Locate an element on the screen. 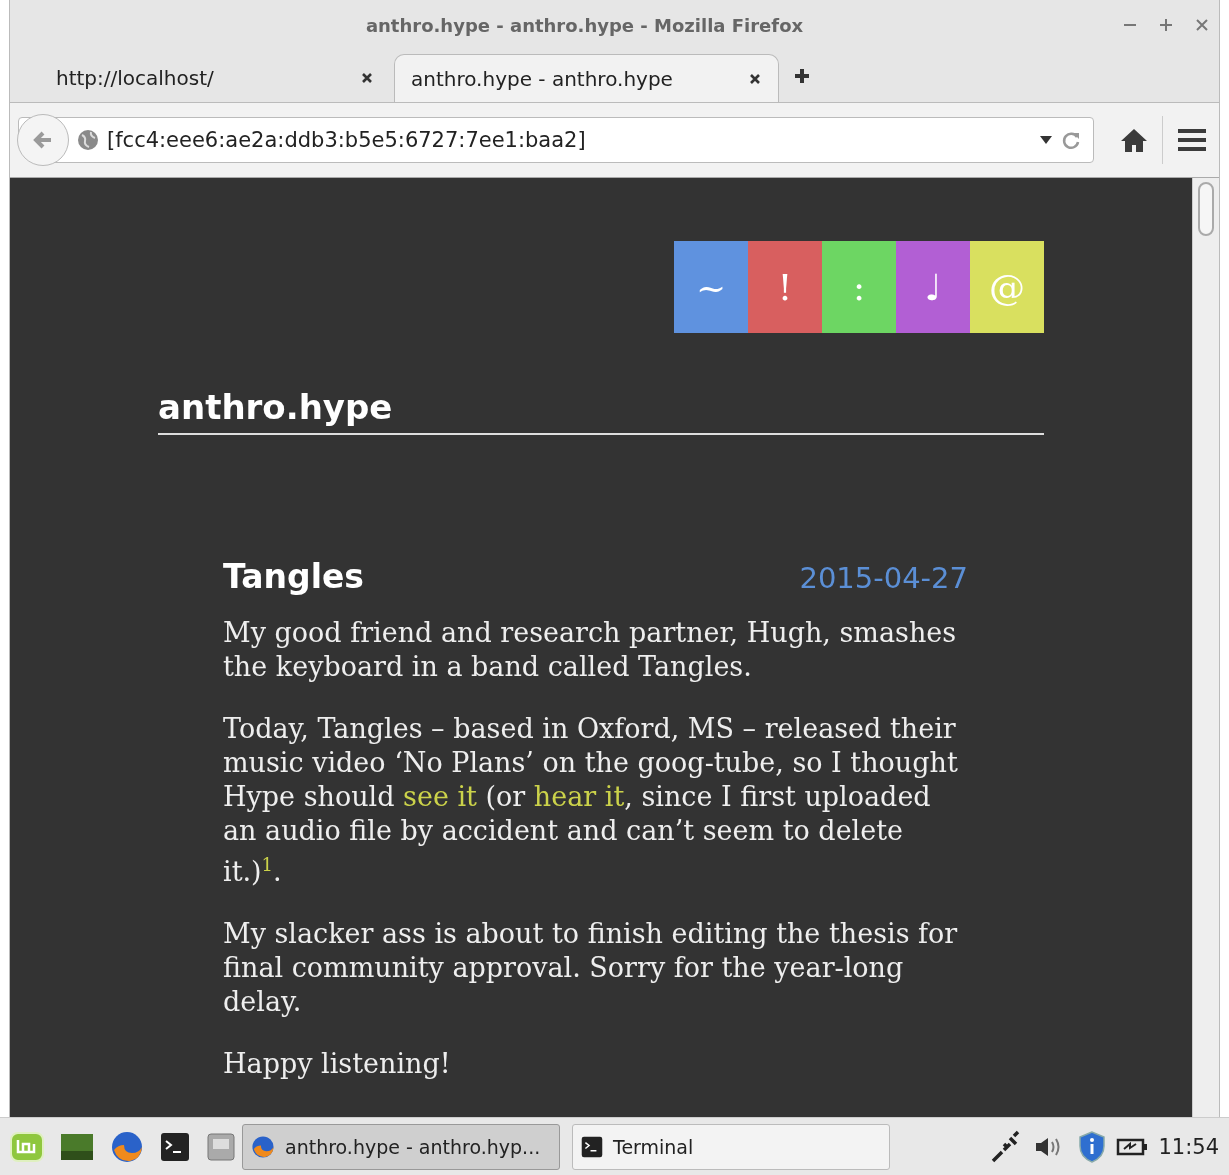 The image size is (1229, 1175). browser-tab: anthro.hype - anthro.hype is located at coordinates (586, 78).